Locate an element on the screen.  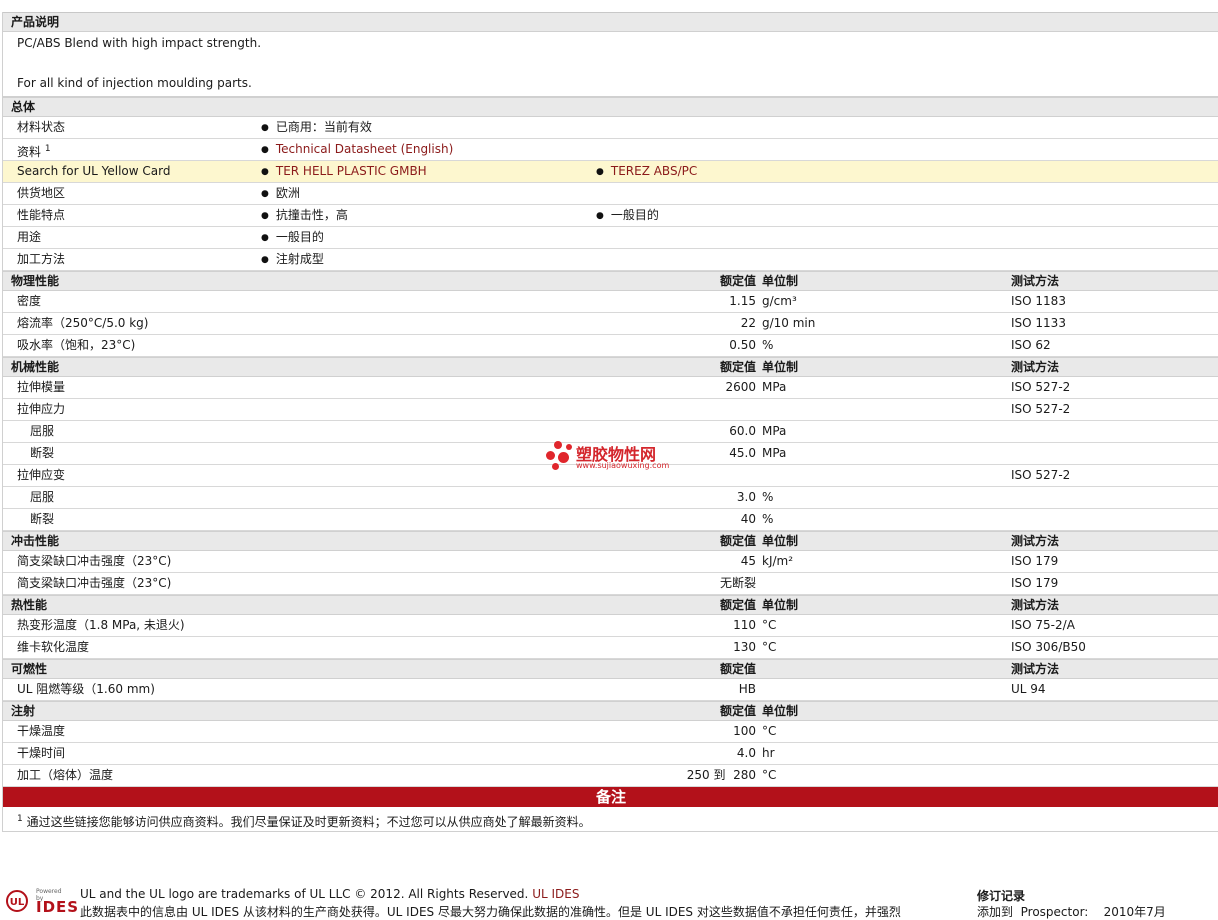
row-unit: g/cm³ is located at coordinates (779, 301).